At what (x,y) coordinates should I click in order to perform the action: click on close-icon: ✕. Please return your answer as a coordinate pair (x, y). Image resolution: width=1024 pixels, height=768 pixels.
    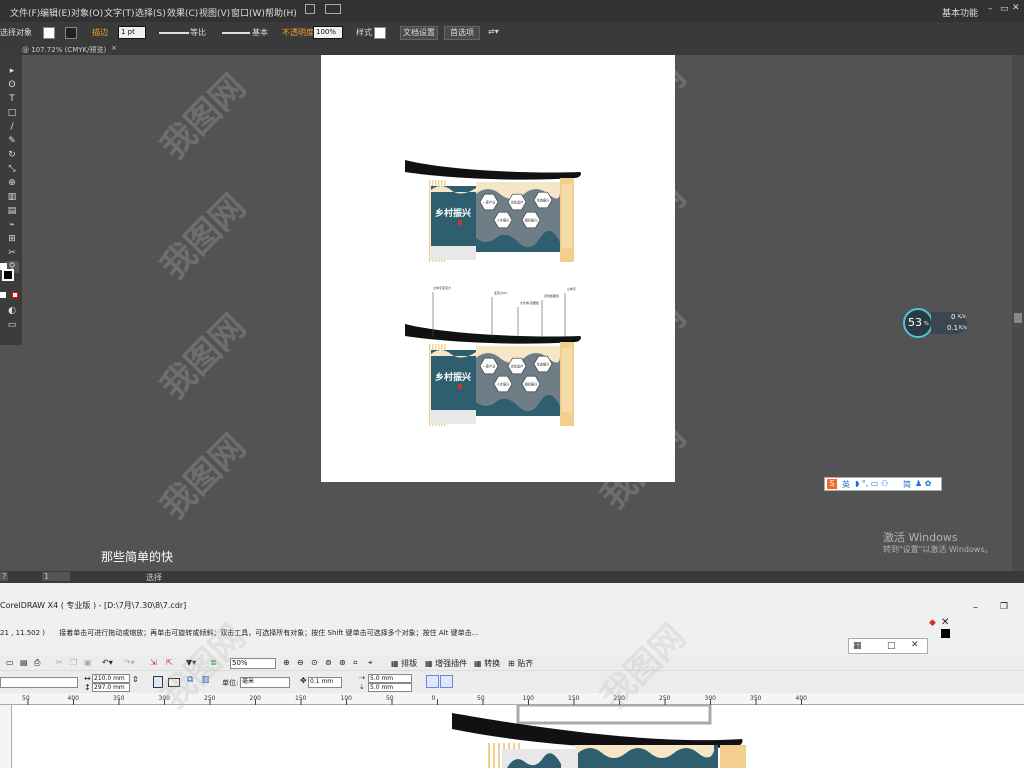
    Looking at the image, I should click on (1016, 8).